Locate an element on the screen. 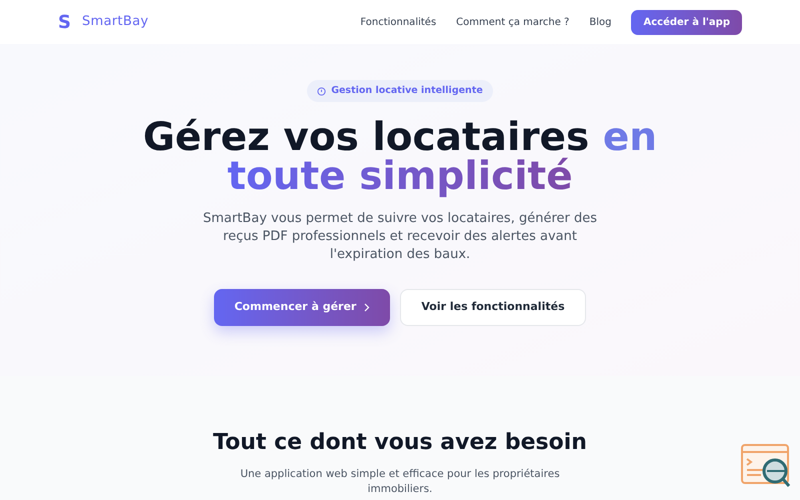 The image size is (800, 500). features-button: Voir les fonctionnalités is located at coordinates (493, 307).